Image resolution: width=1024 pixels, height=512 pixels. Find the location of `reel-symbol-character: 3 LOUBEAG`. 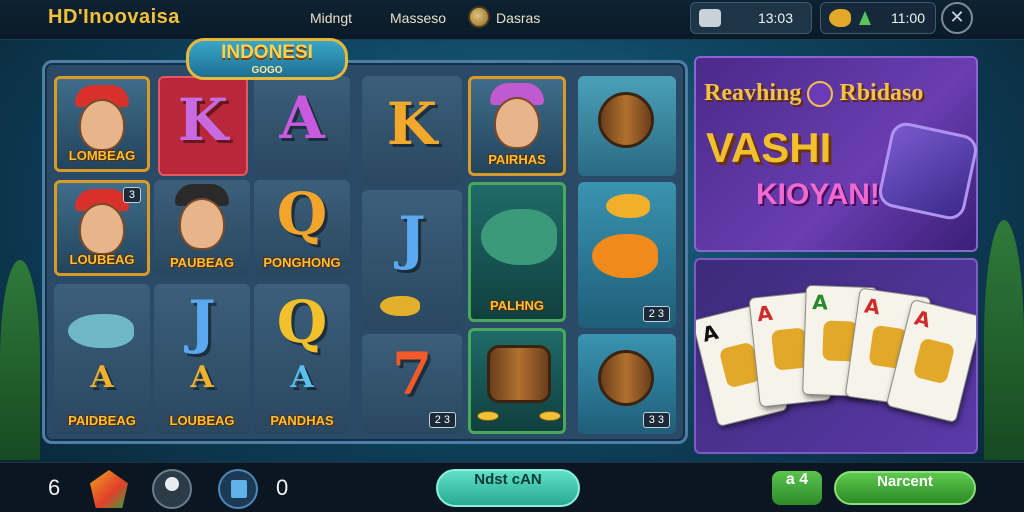

reel-symbol-character: 3 LOUBEAG is located at coordinates (102, 228).